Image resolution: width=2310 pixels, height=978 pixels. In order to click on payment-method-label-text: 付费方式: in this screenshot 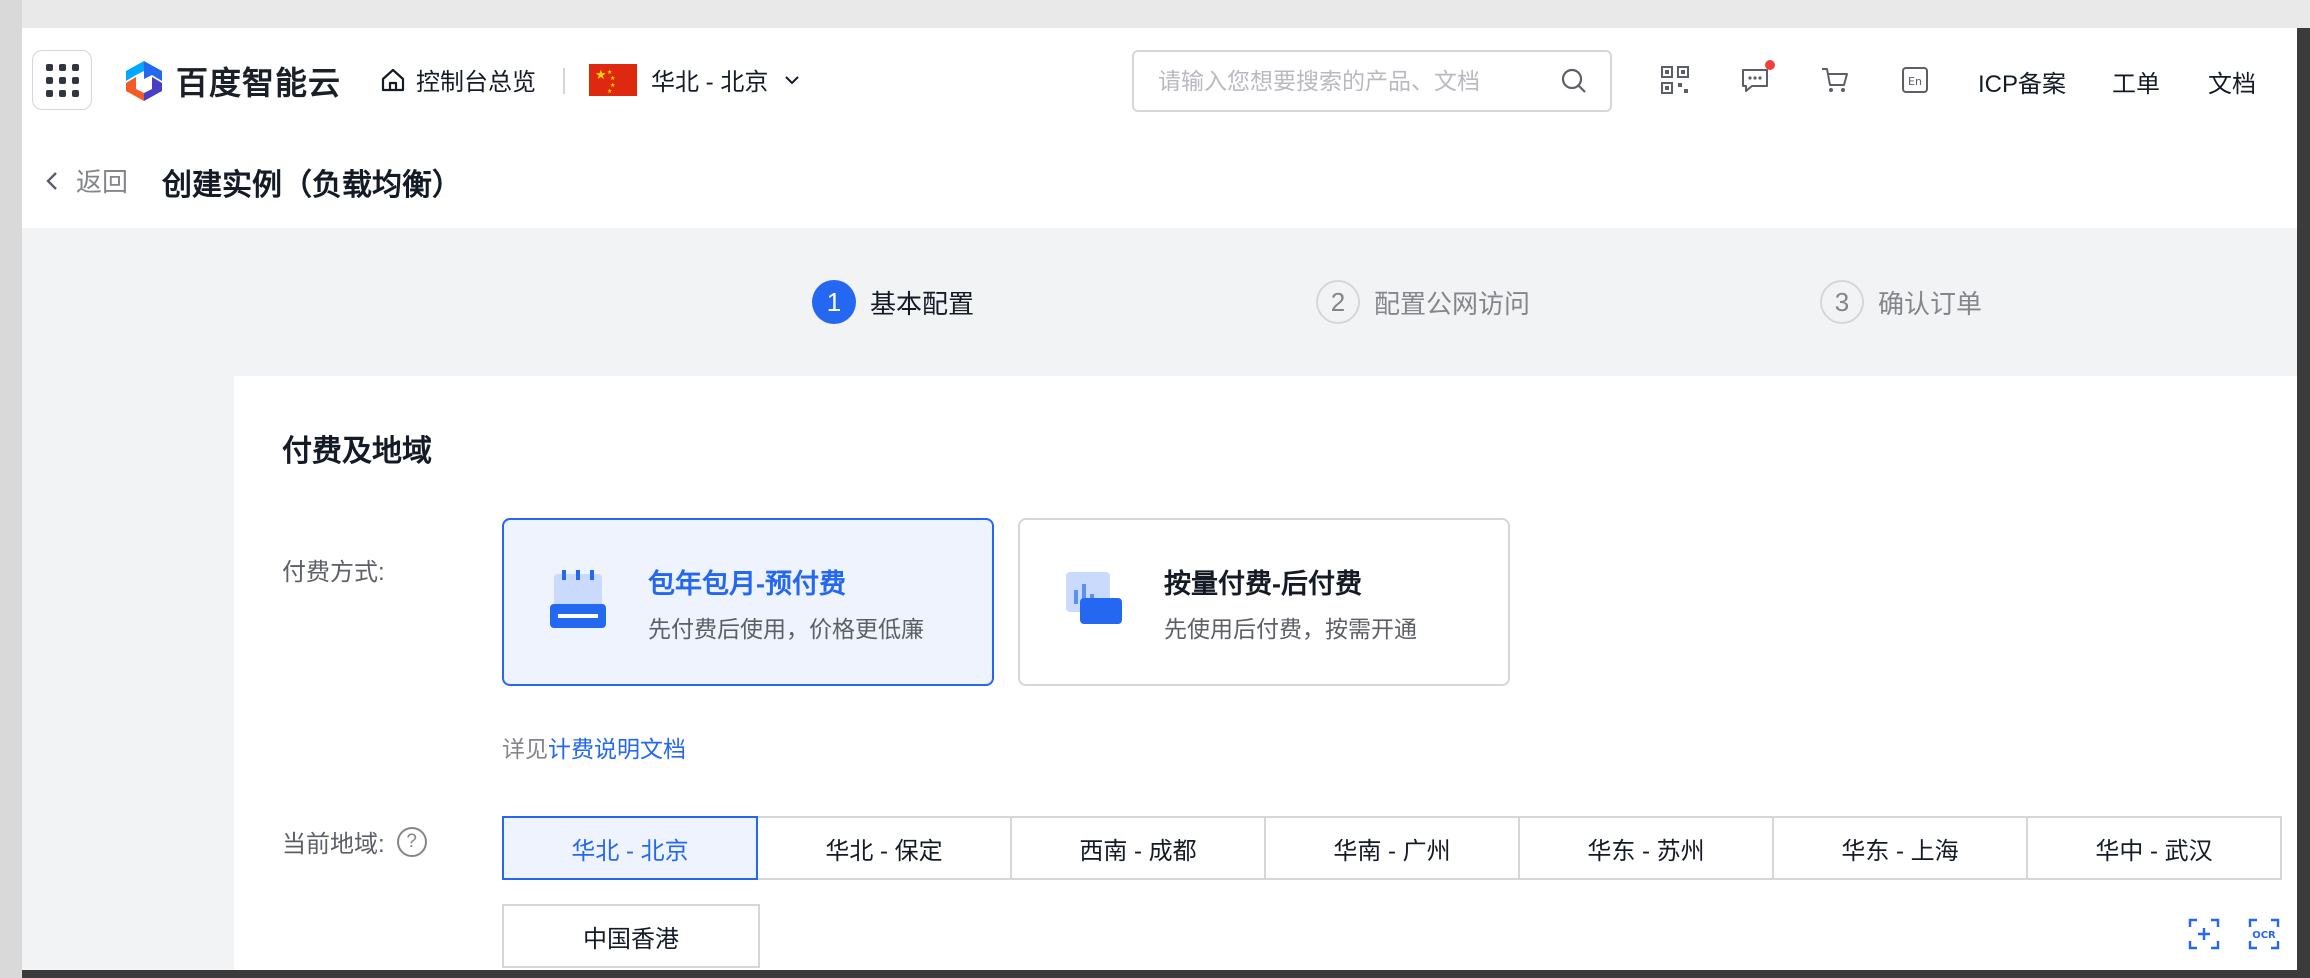, I will do `click(333, 572)`.